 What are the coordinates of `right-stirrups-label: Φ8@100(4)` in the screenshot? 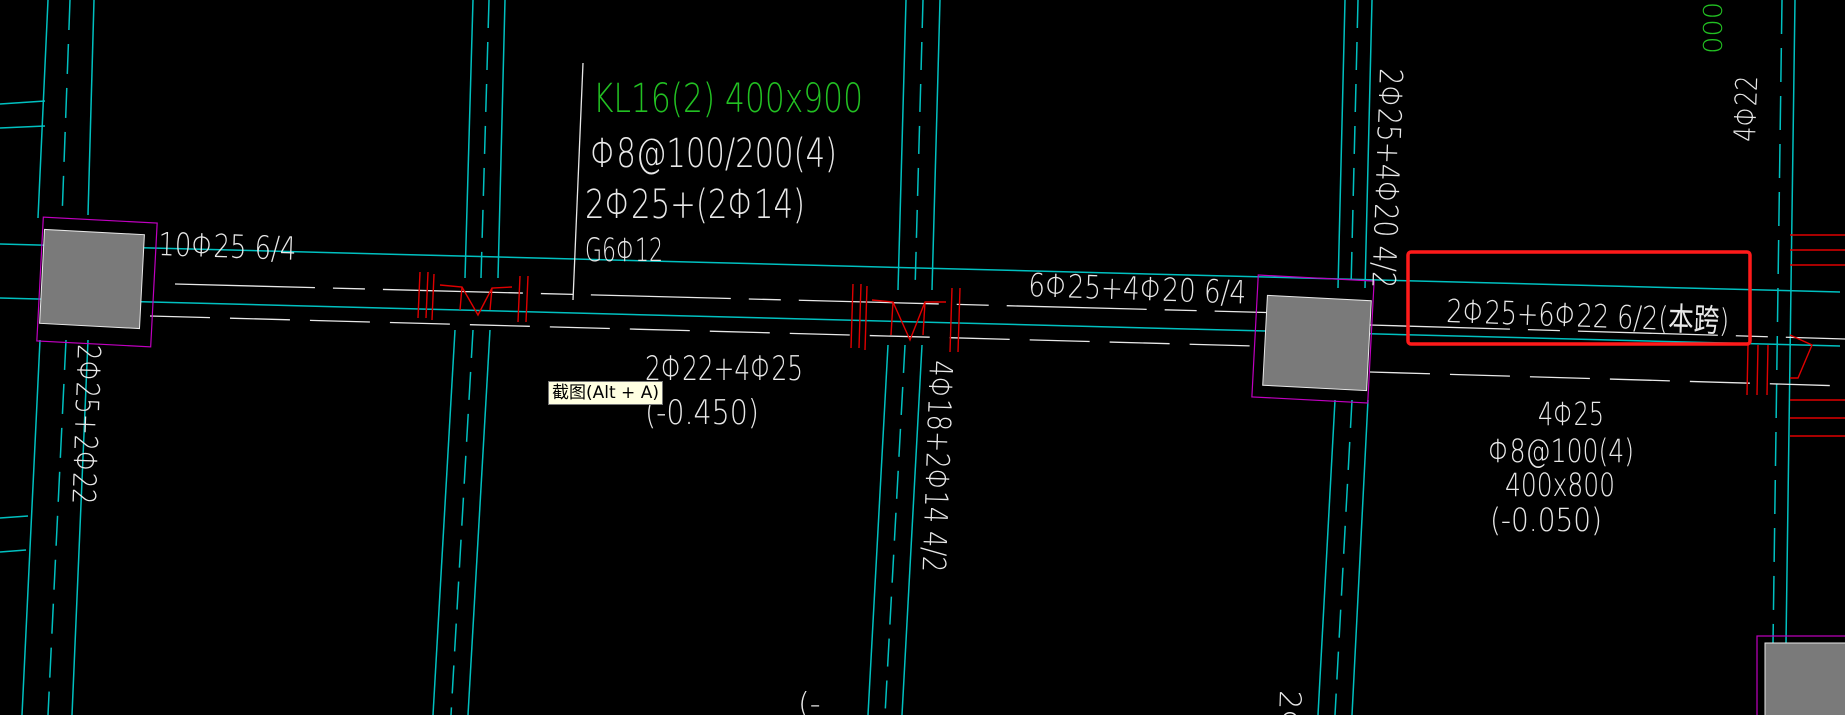 It's located at (1561, 451).